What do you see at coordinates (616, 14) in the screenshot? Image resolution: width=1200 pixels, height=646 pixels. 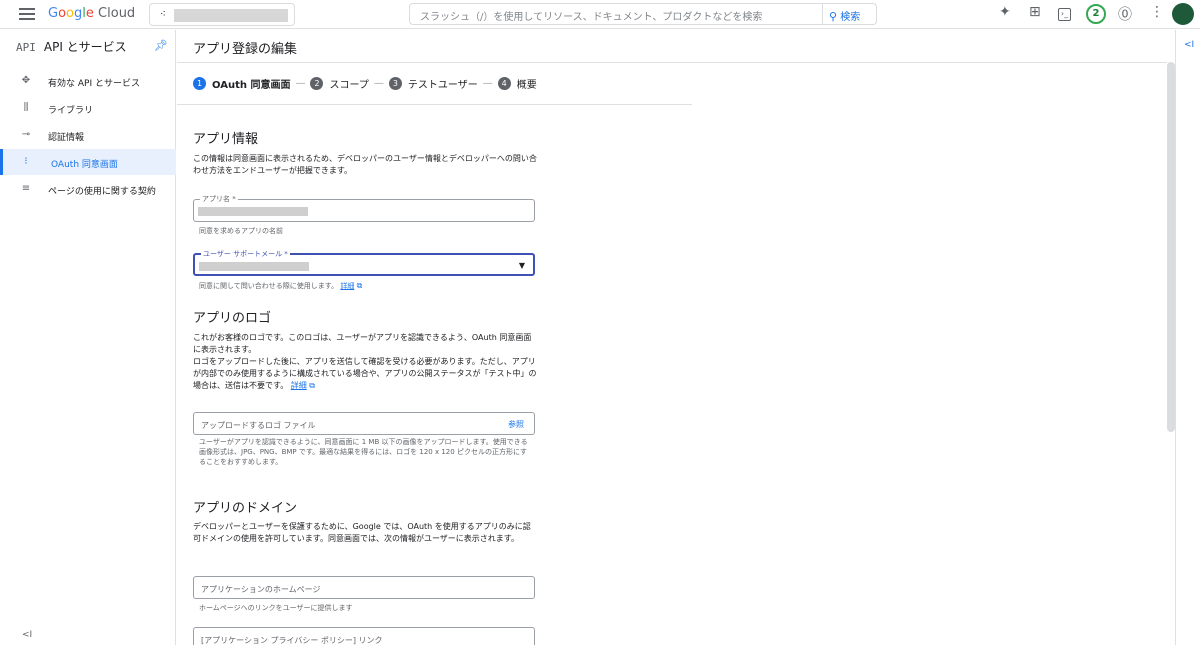 I see `search-input: スラッシュ（/）を使用してリソース、ドキュメント、プロダクトなどを検索` at bounding box center [616, 14].